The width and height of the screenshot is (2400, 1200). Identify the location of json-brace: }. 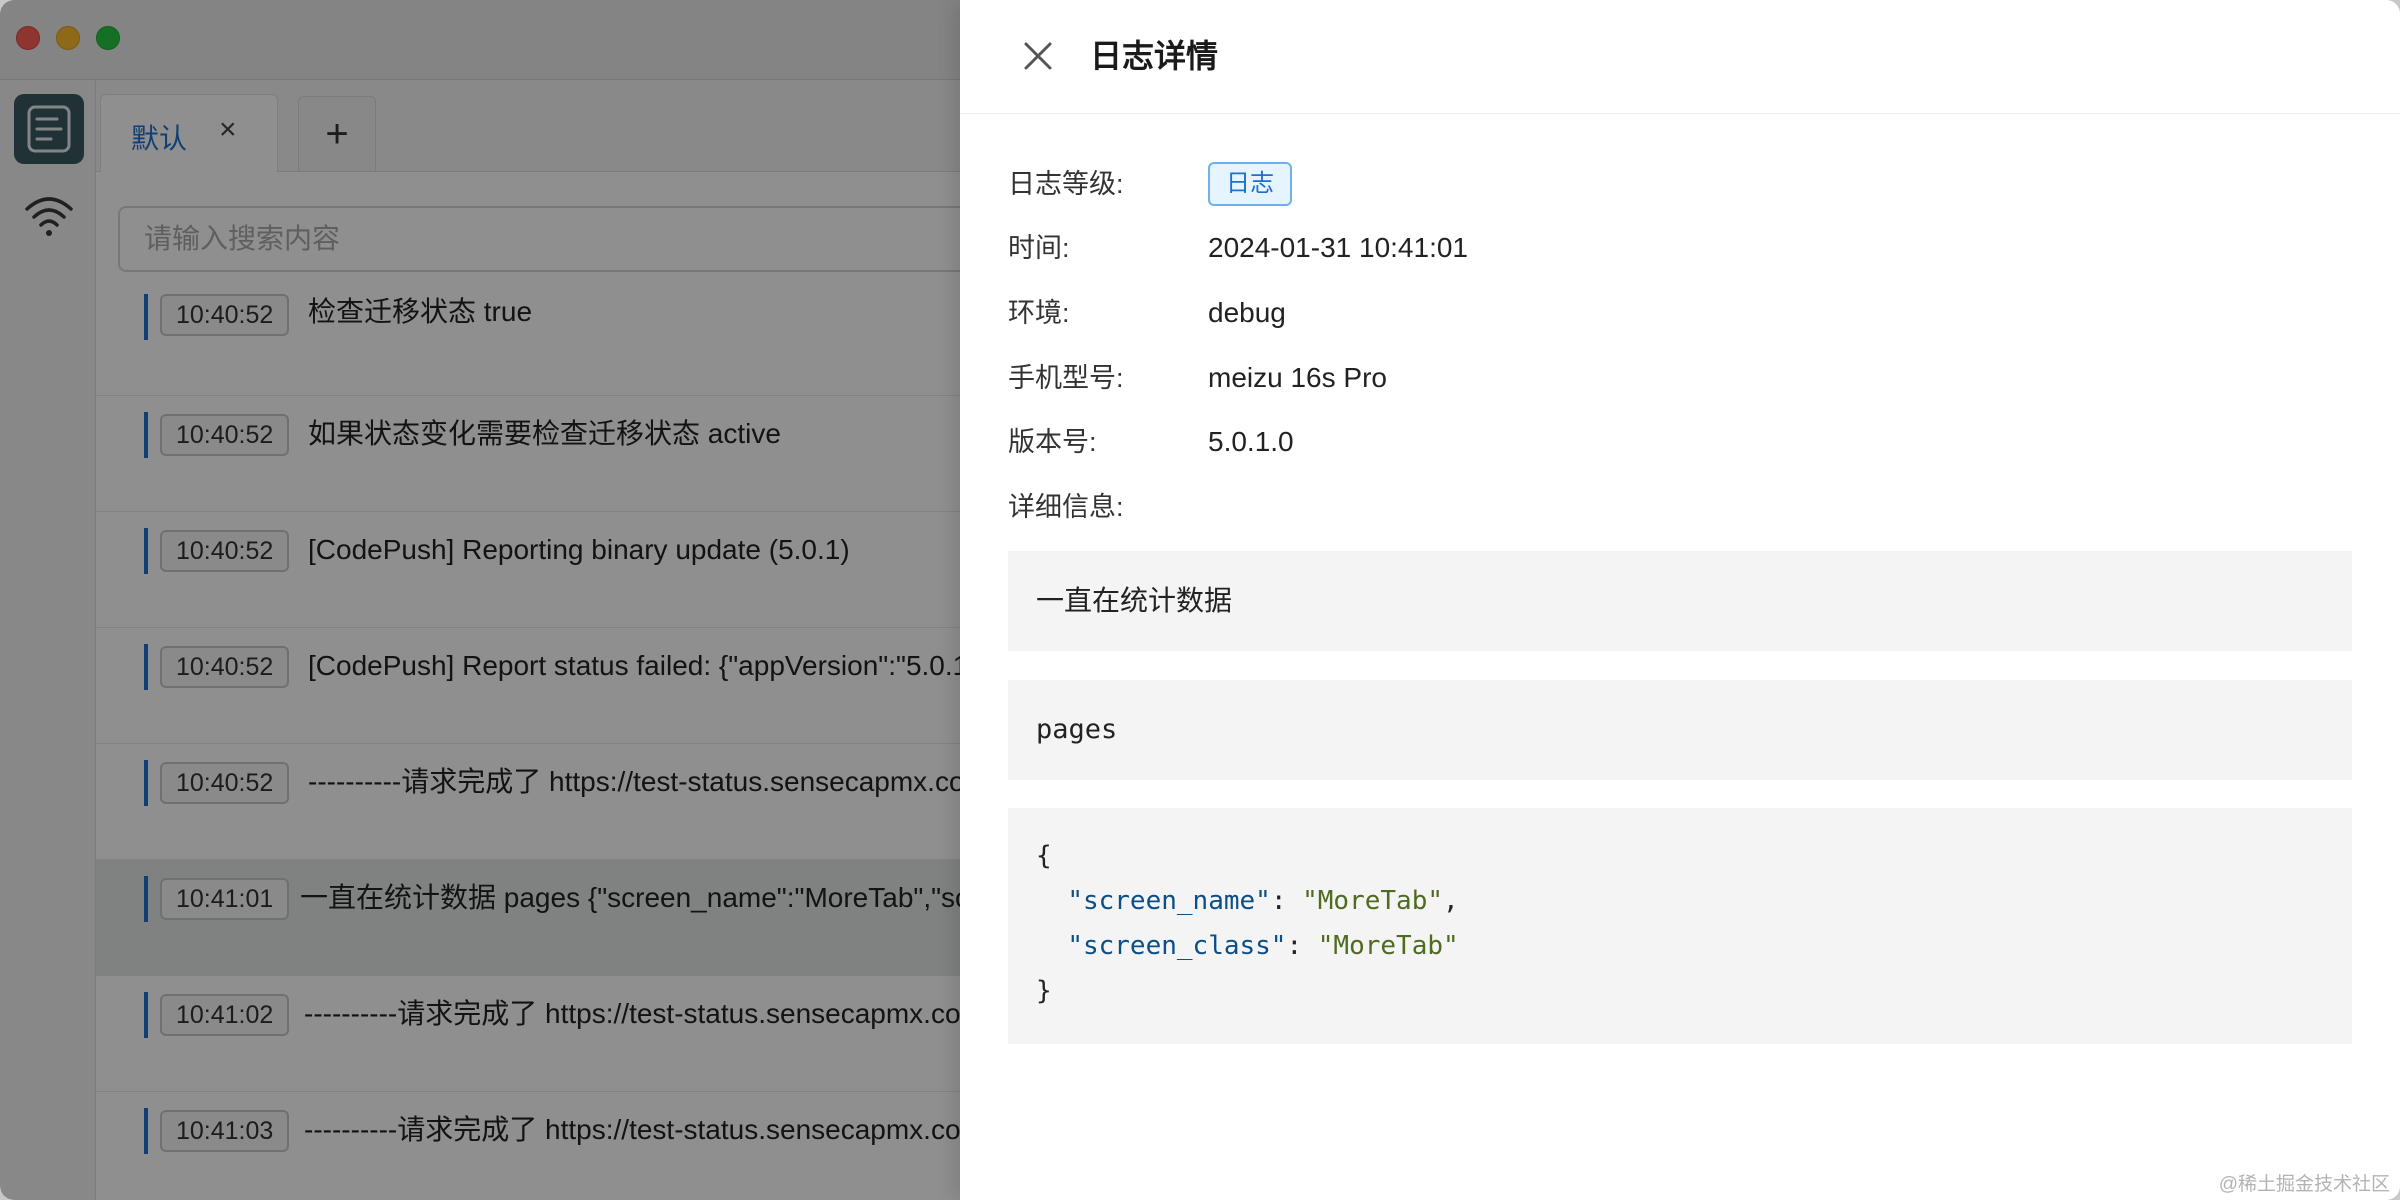
(1044, 991).